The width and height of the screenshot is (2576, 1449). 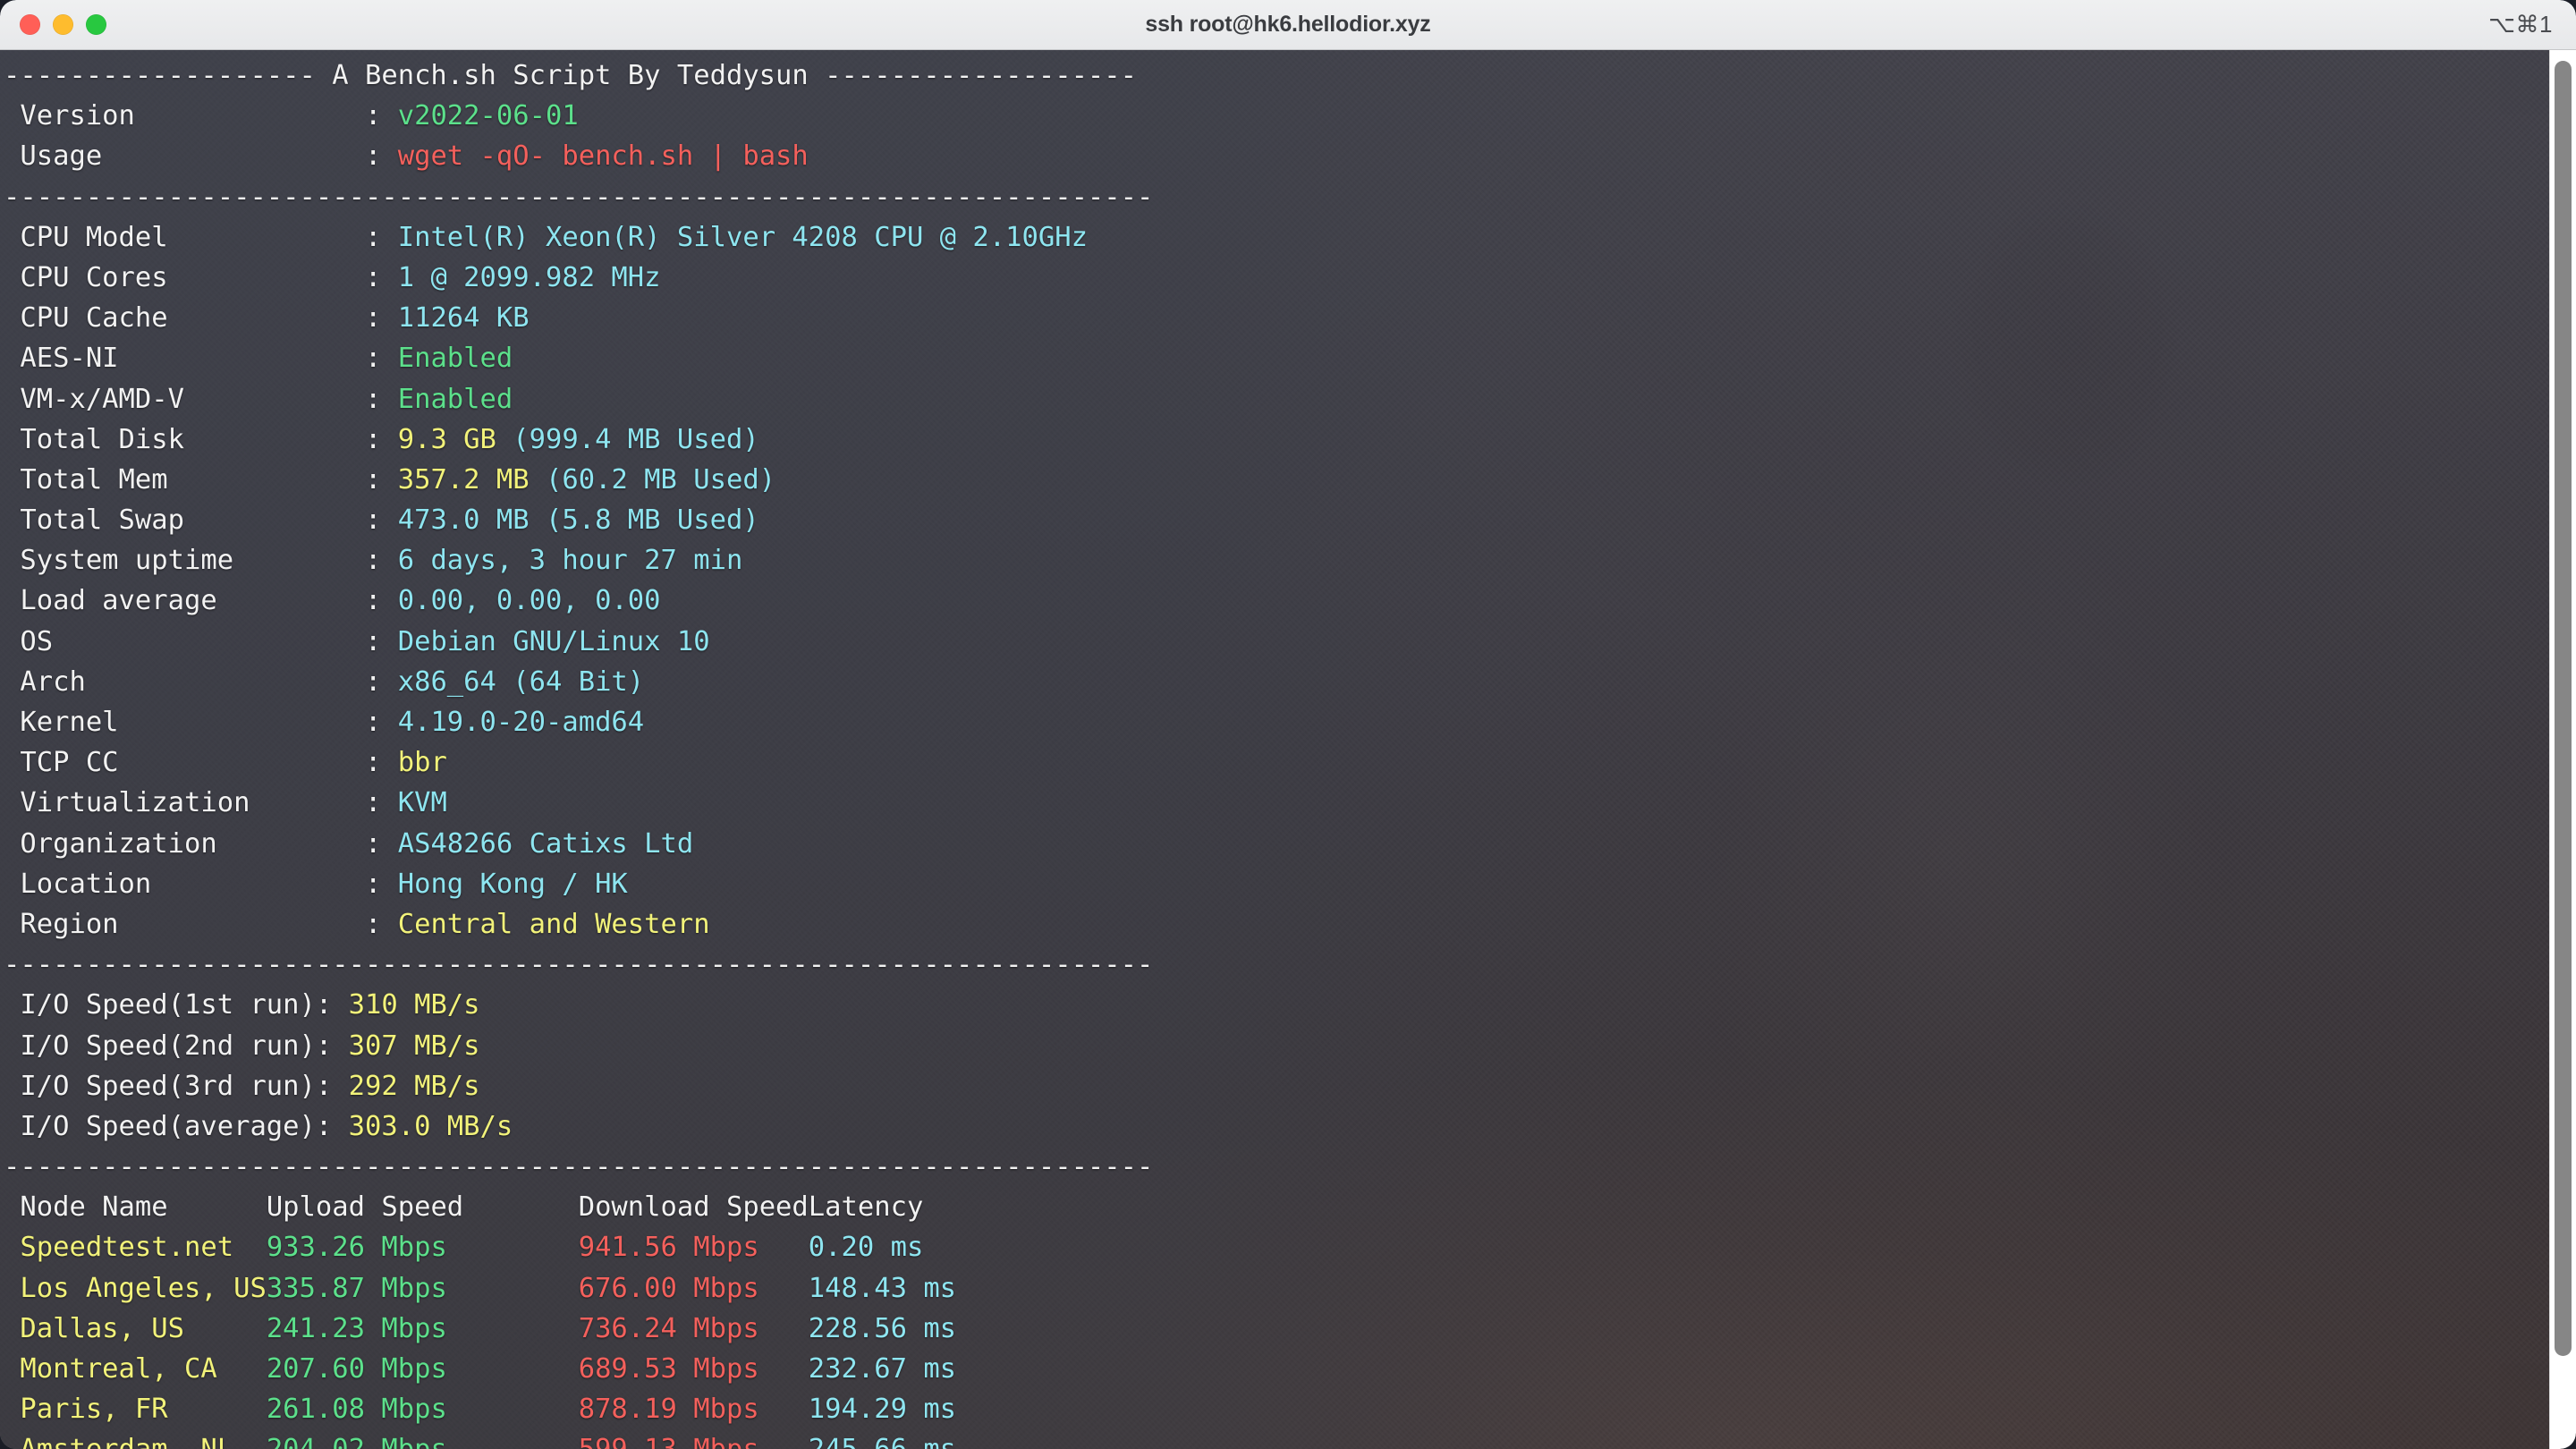 I want to click on column-header-latency: Latency, so click(x=866, y=1207).